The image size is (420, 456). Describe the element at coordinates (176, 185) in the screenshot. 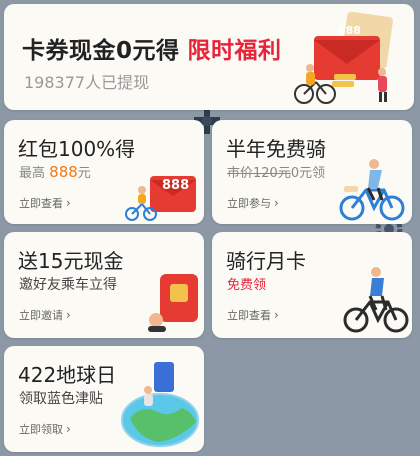

I see `packet-amount-badge: 888` at that location.